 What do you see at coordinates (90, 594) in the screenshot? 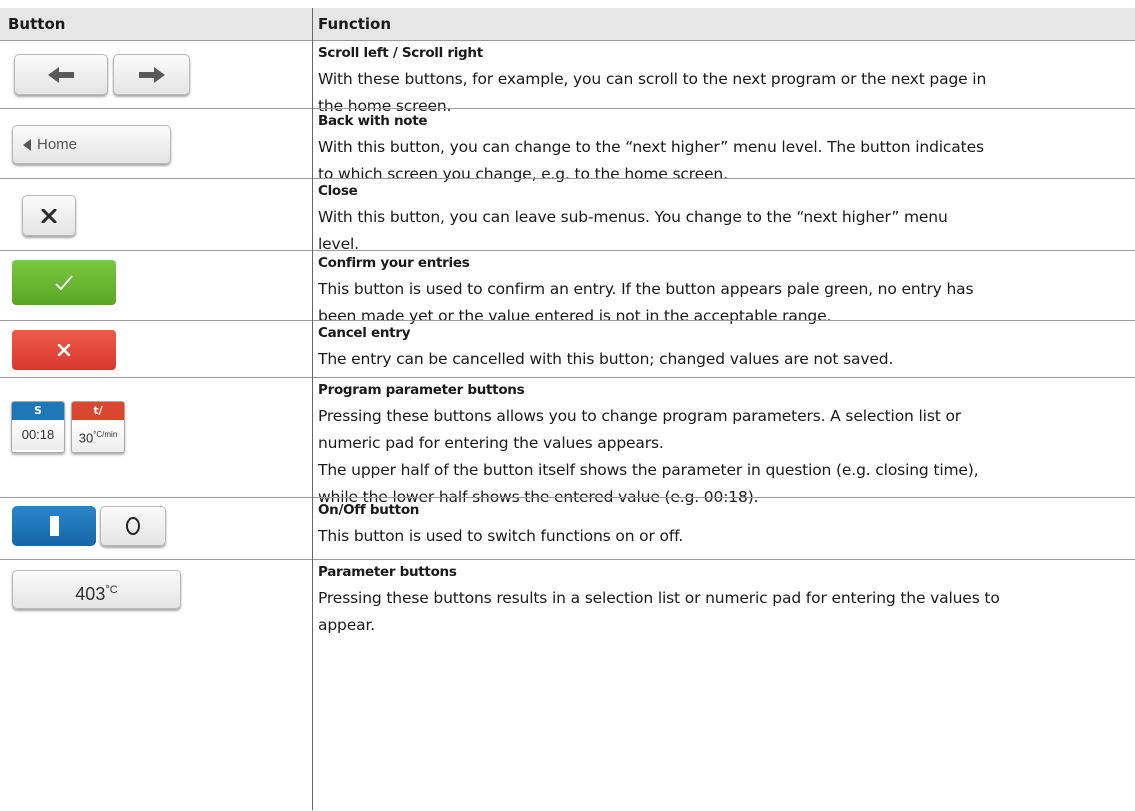
I see `temperature-value: 403` at bounding box center [90, 594].